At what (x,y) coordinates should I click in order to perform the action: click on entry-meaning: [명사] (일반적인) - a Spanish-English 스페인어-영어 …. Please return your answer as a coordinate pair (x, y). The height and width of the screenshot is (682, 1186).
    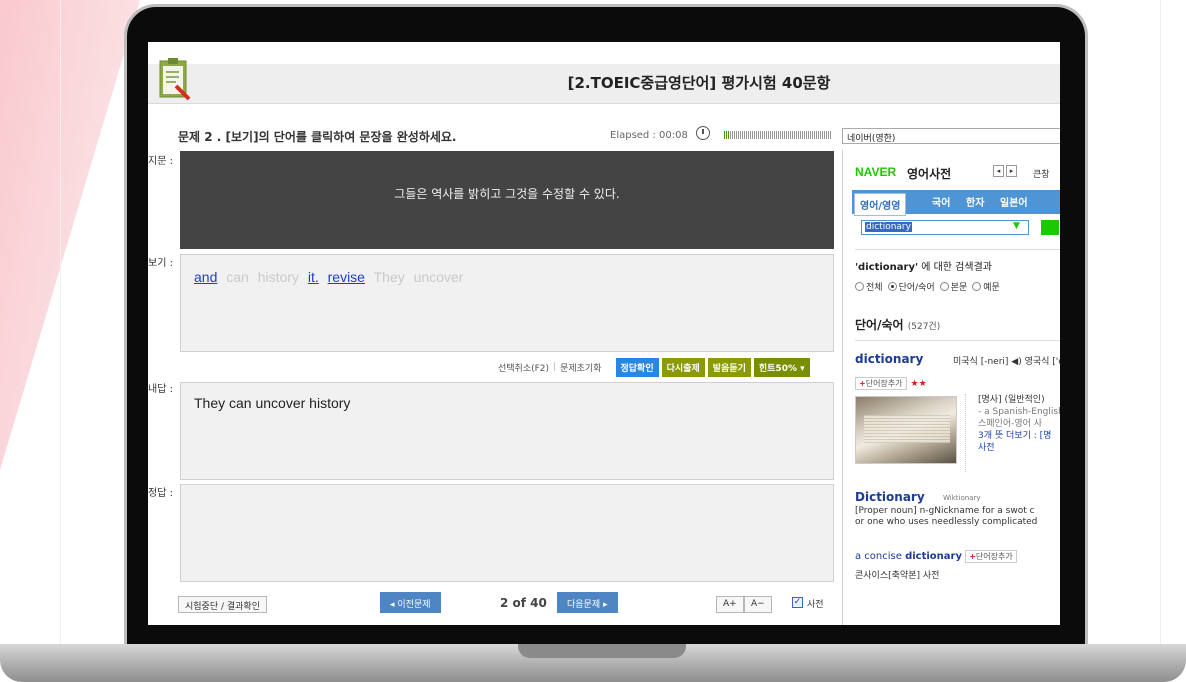
    Looking at the image, I should click on (1012, 433).